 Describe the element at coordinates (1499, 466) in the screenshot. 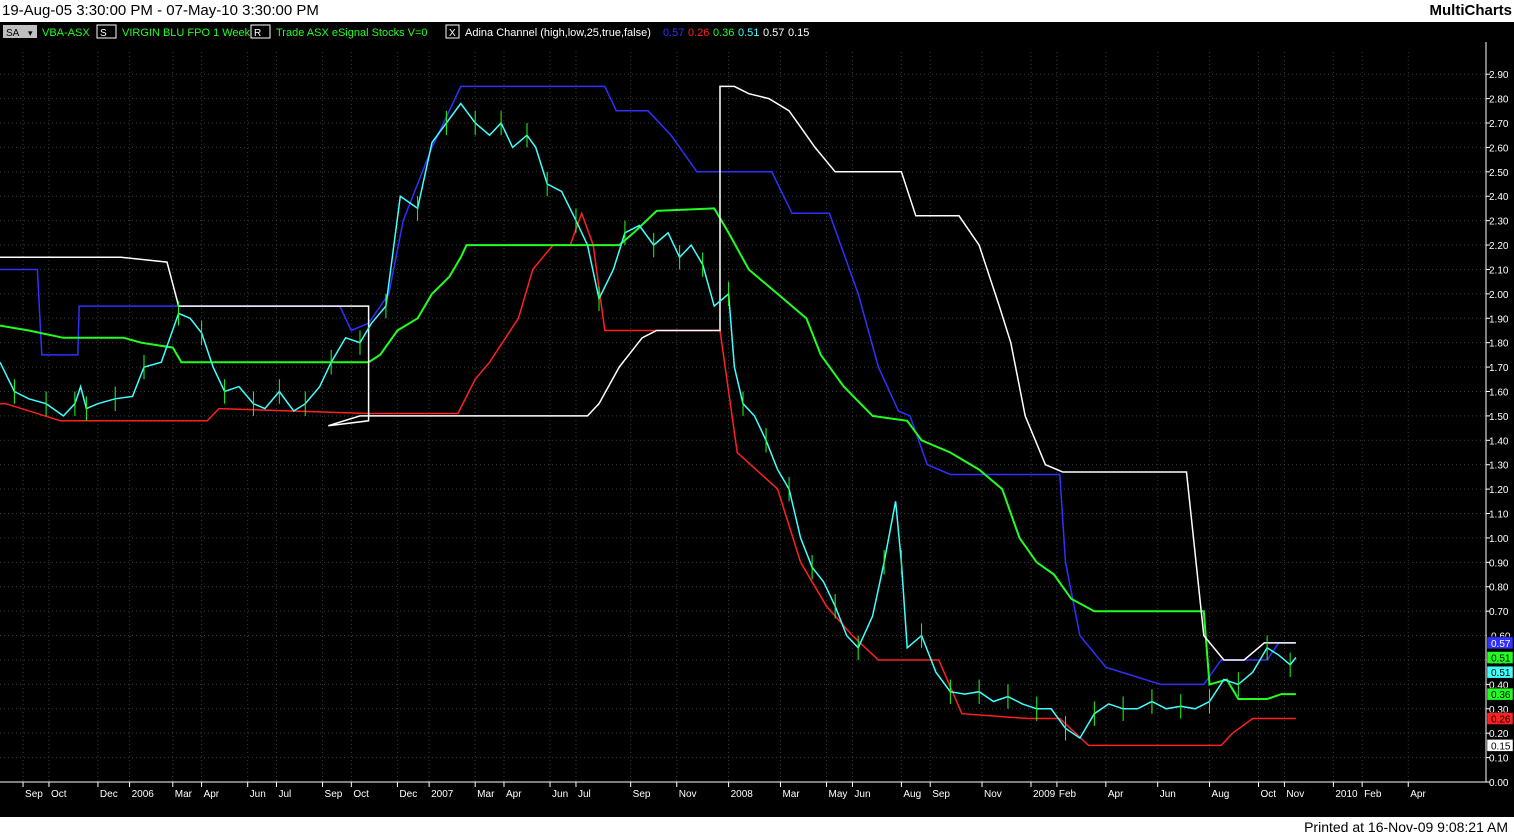

I see `y-tick-label: 1.30` at that location.